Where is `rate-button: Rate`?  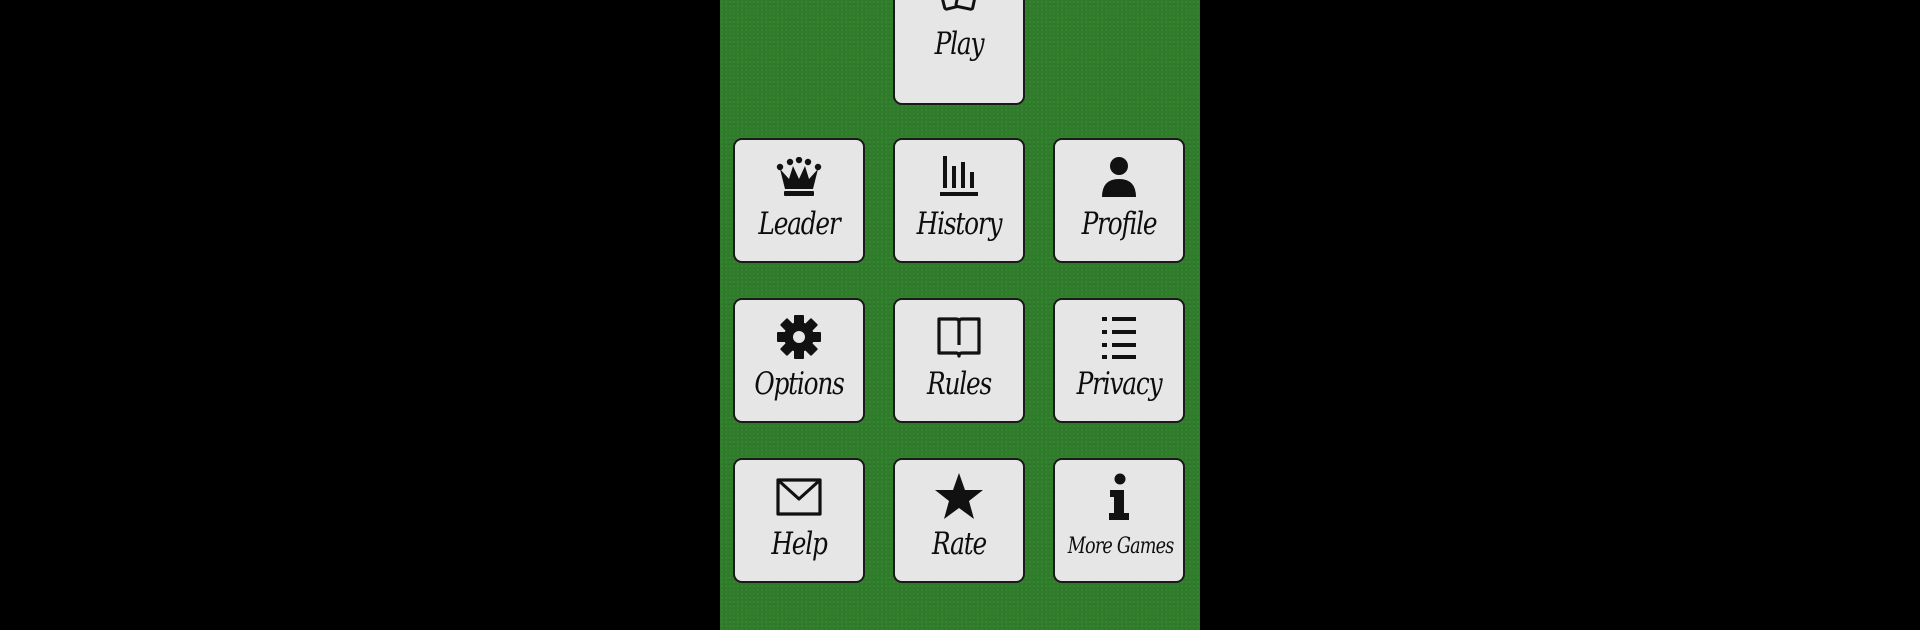 rate-button: Rate is located at coordinates (959, 520).